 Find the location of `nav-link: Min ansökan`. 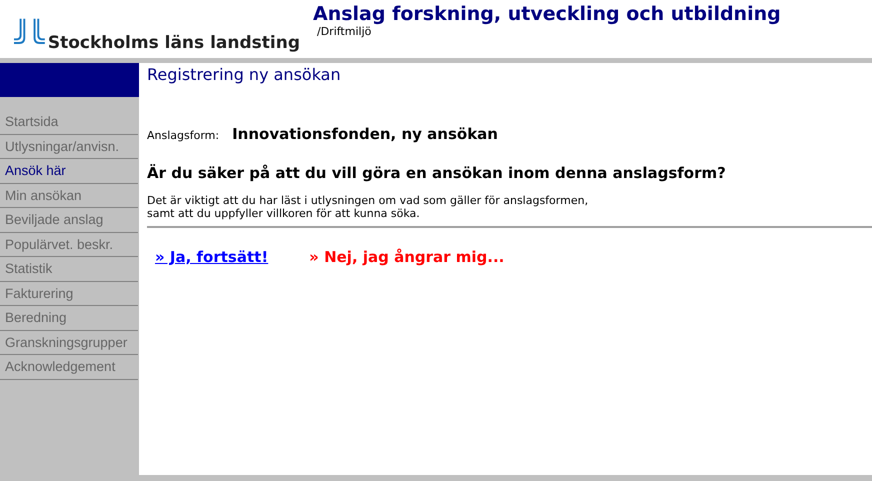

nav-link: Min ansökan is located at coordinates (69, 196).